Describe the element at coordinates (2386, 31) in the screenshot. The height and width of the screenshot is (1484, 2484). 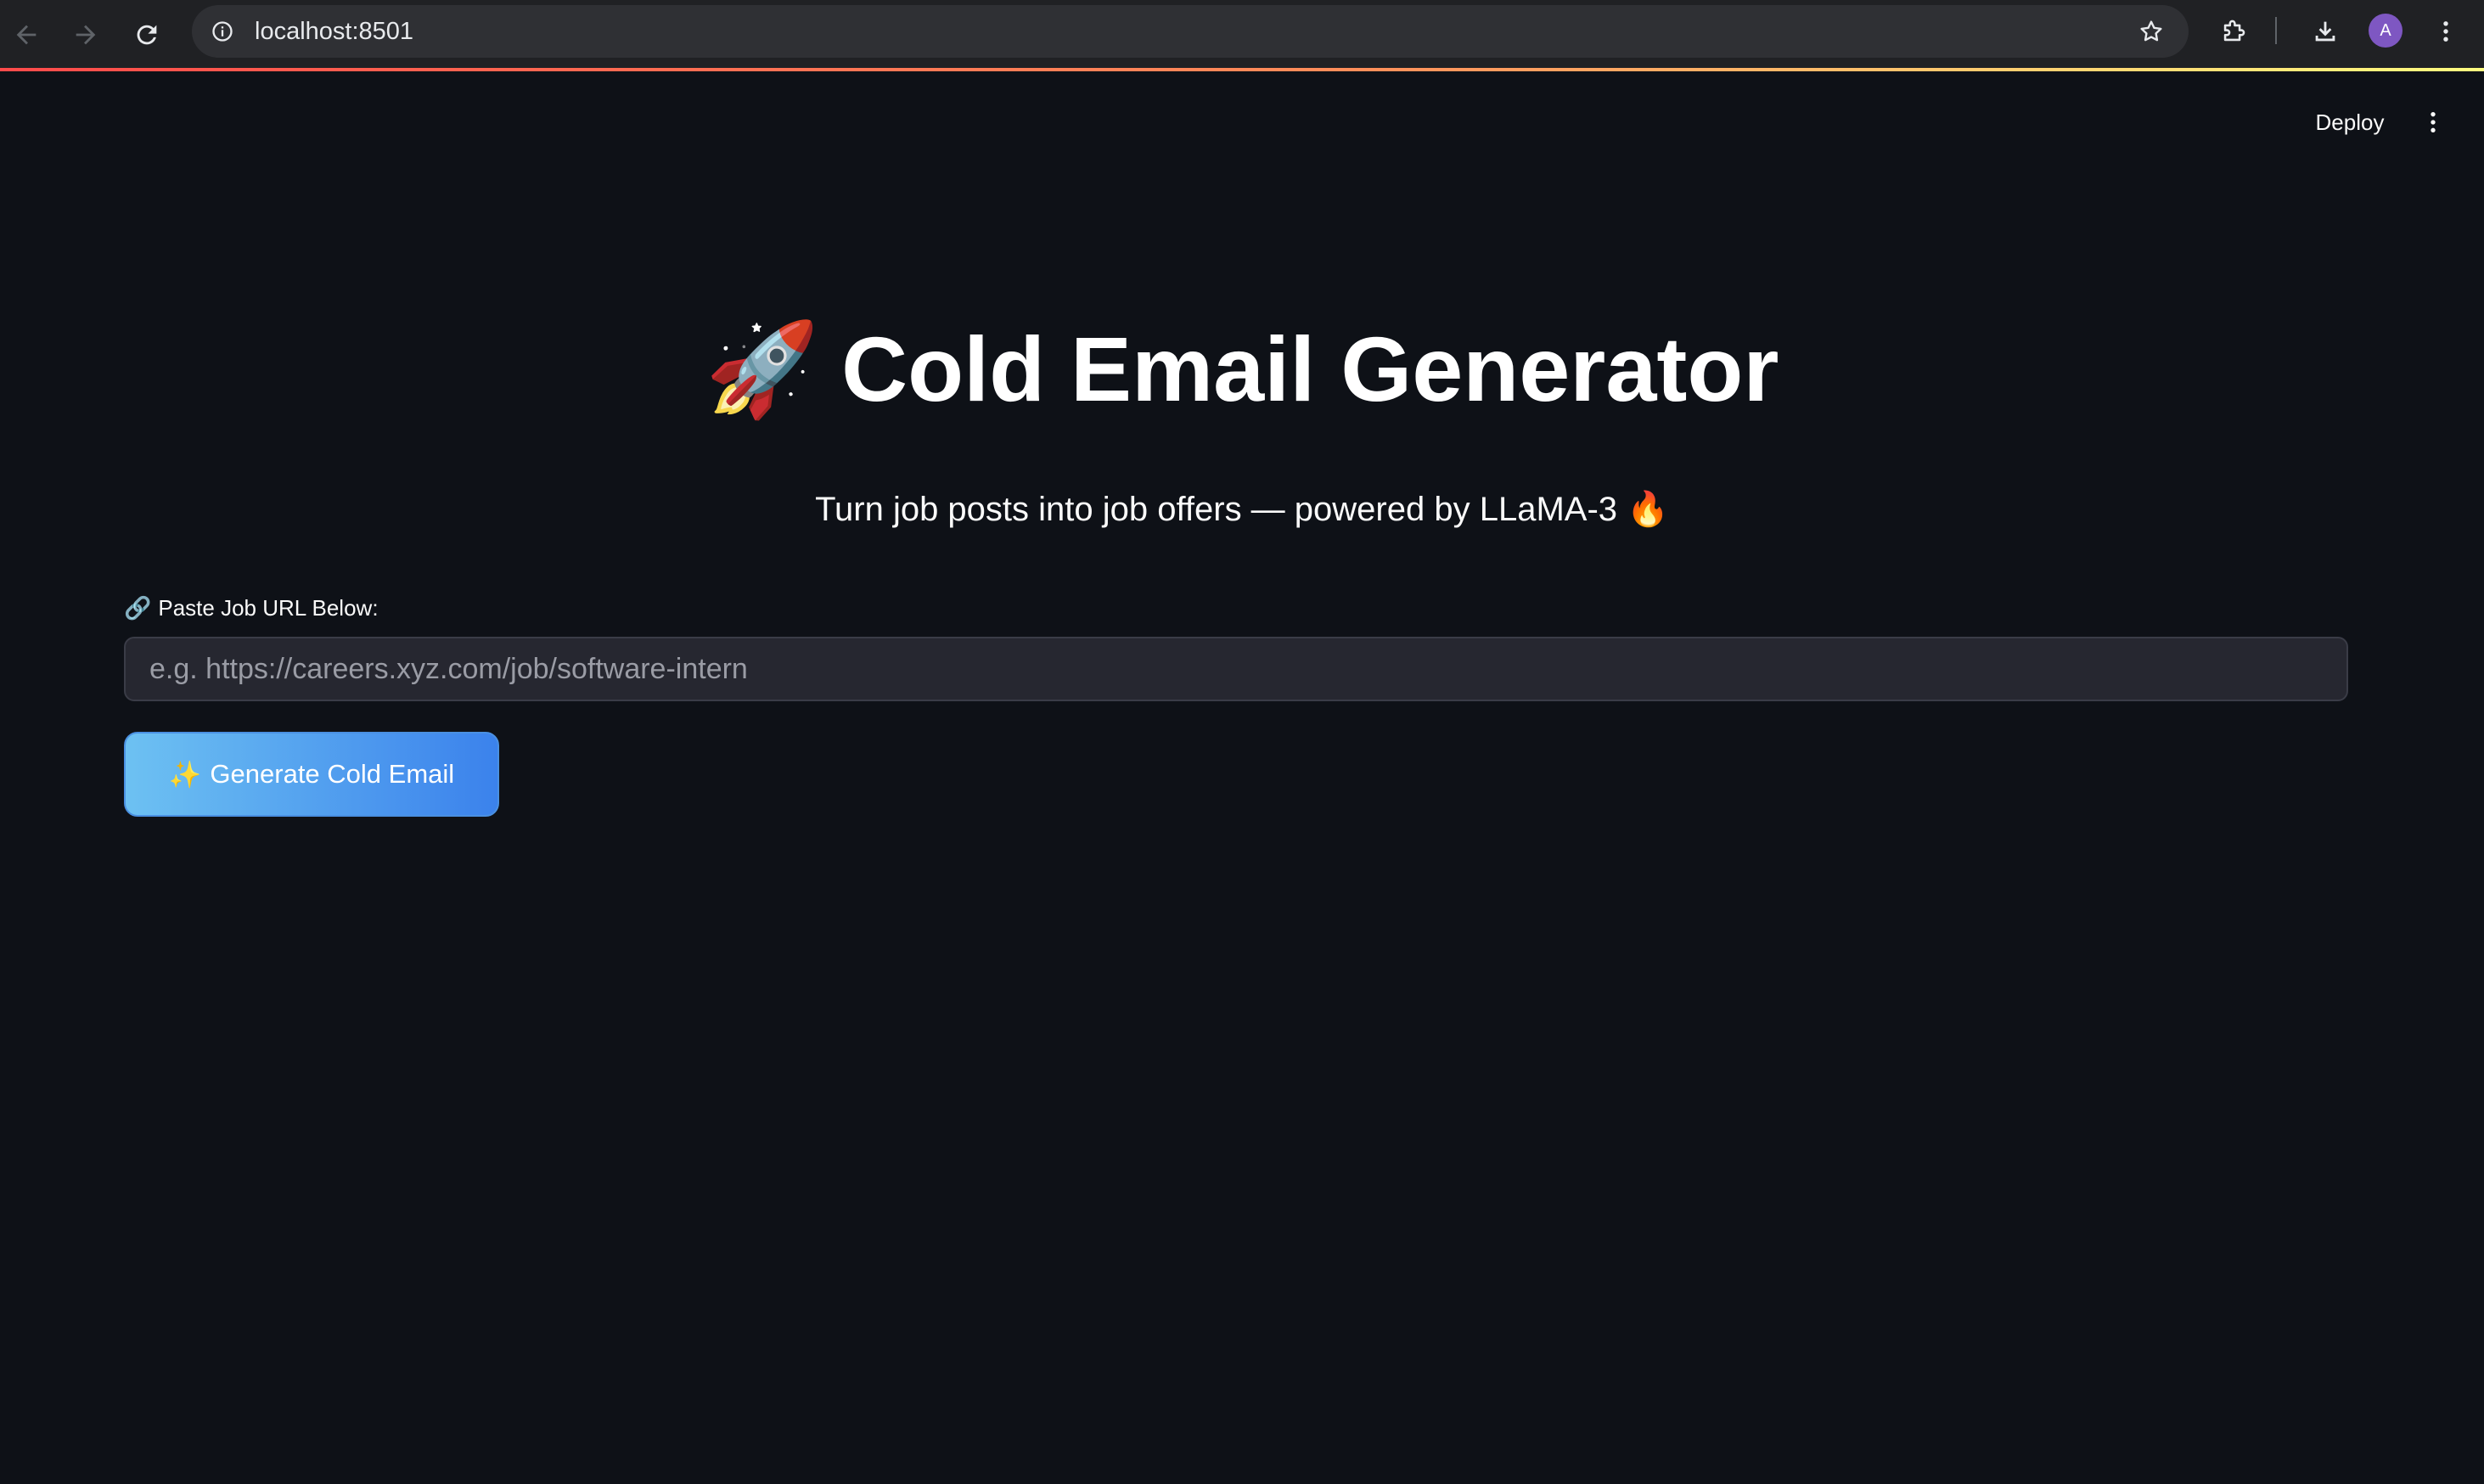
I see `profile-avatar: A` at that location.